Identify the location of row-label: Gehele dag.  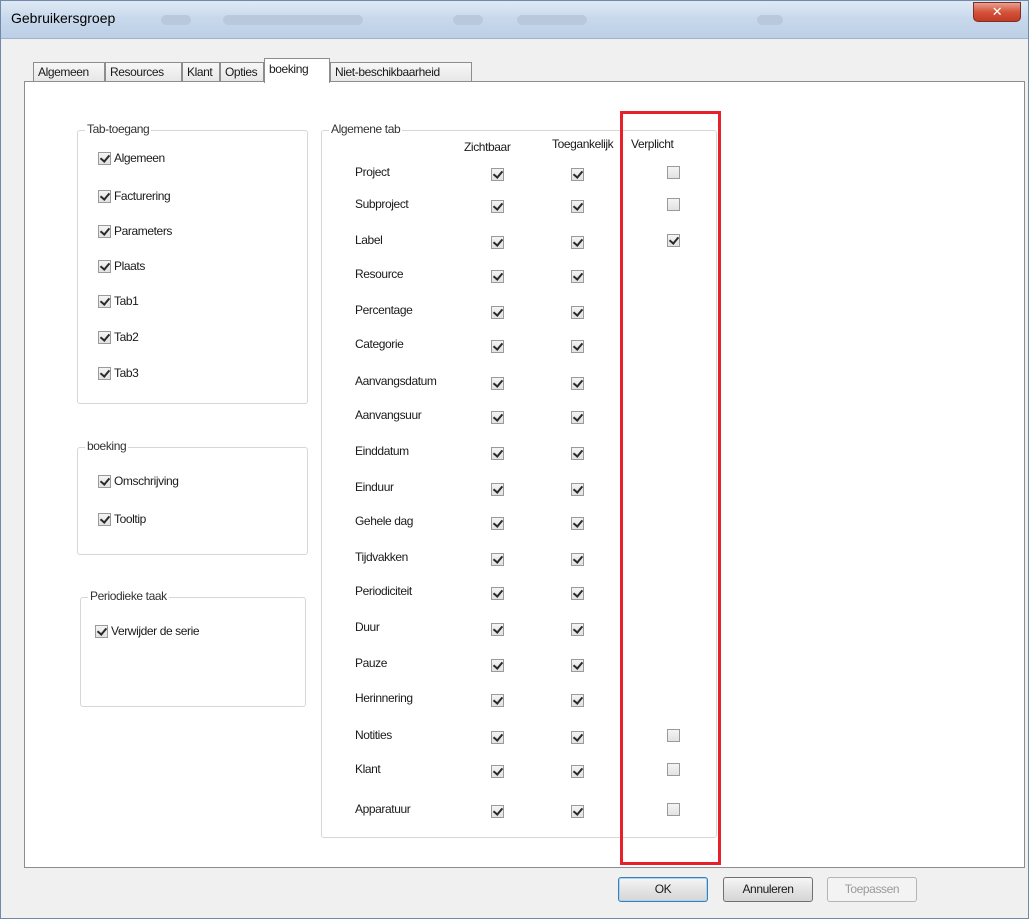
(384, 521).